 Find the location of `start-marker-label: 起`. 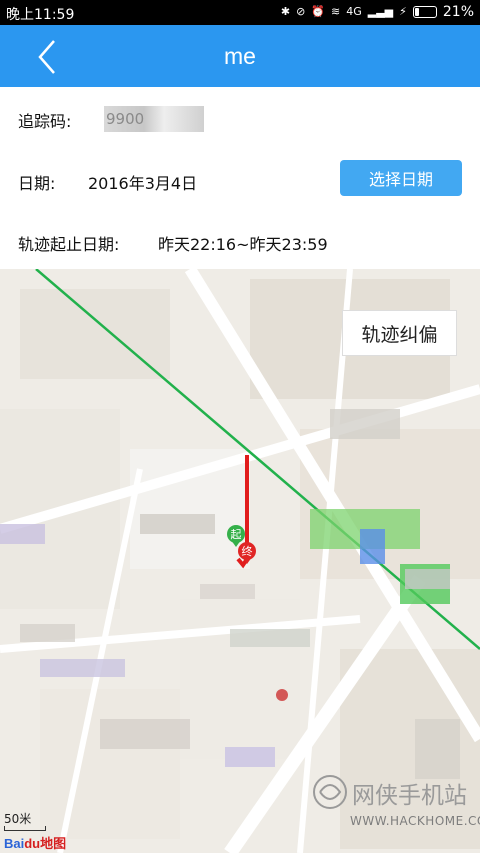

start-marker-label: 起 is located at coordinates (236, 534).